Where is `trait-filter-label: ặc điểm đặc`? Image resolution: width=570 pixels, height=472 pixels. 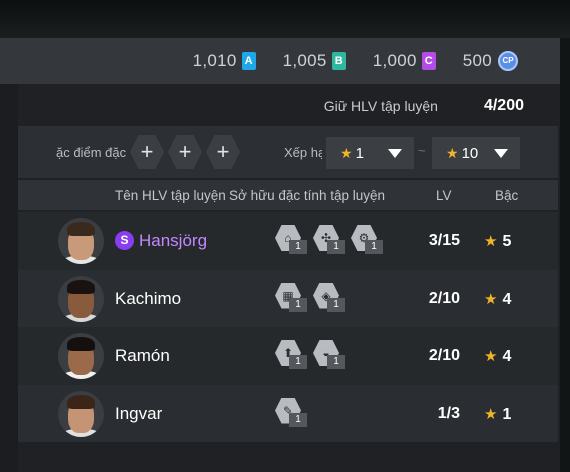
trait-filter-label: ặc điểm đặc is located at coordinates (91, 152).